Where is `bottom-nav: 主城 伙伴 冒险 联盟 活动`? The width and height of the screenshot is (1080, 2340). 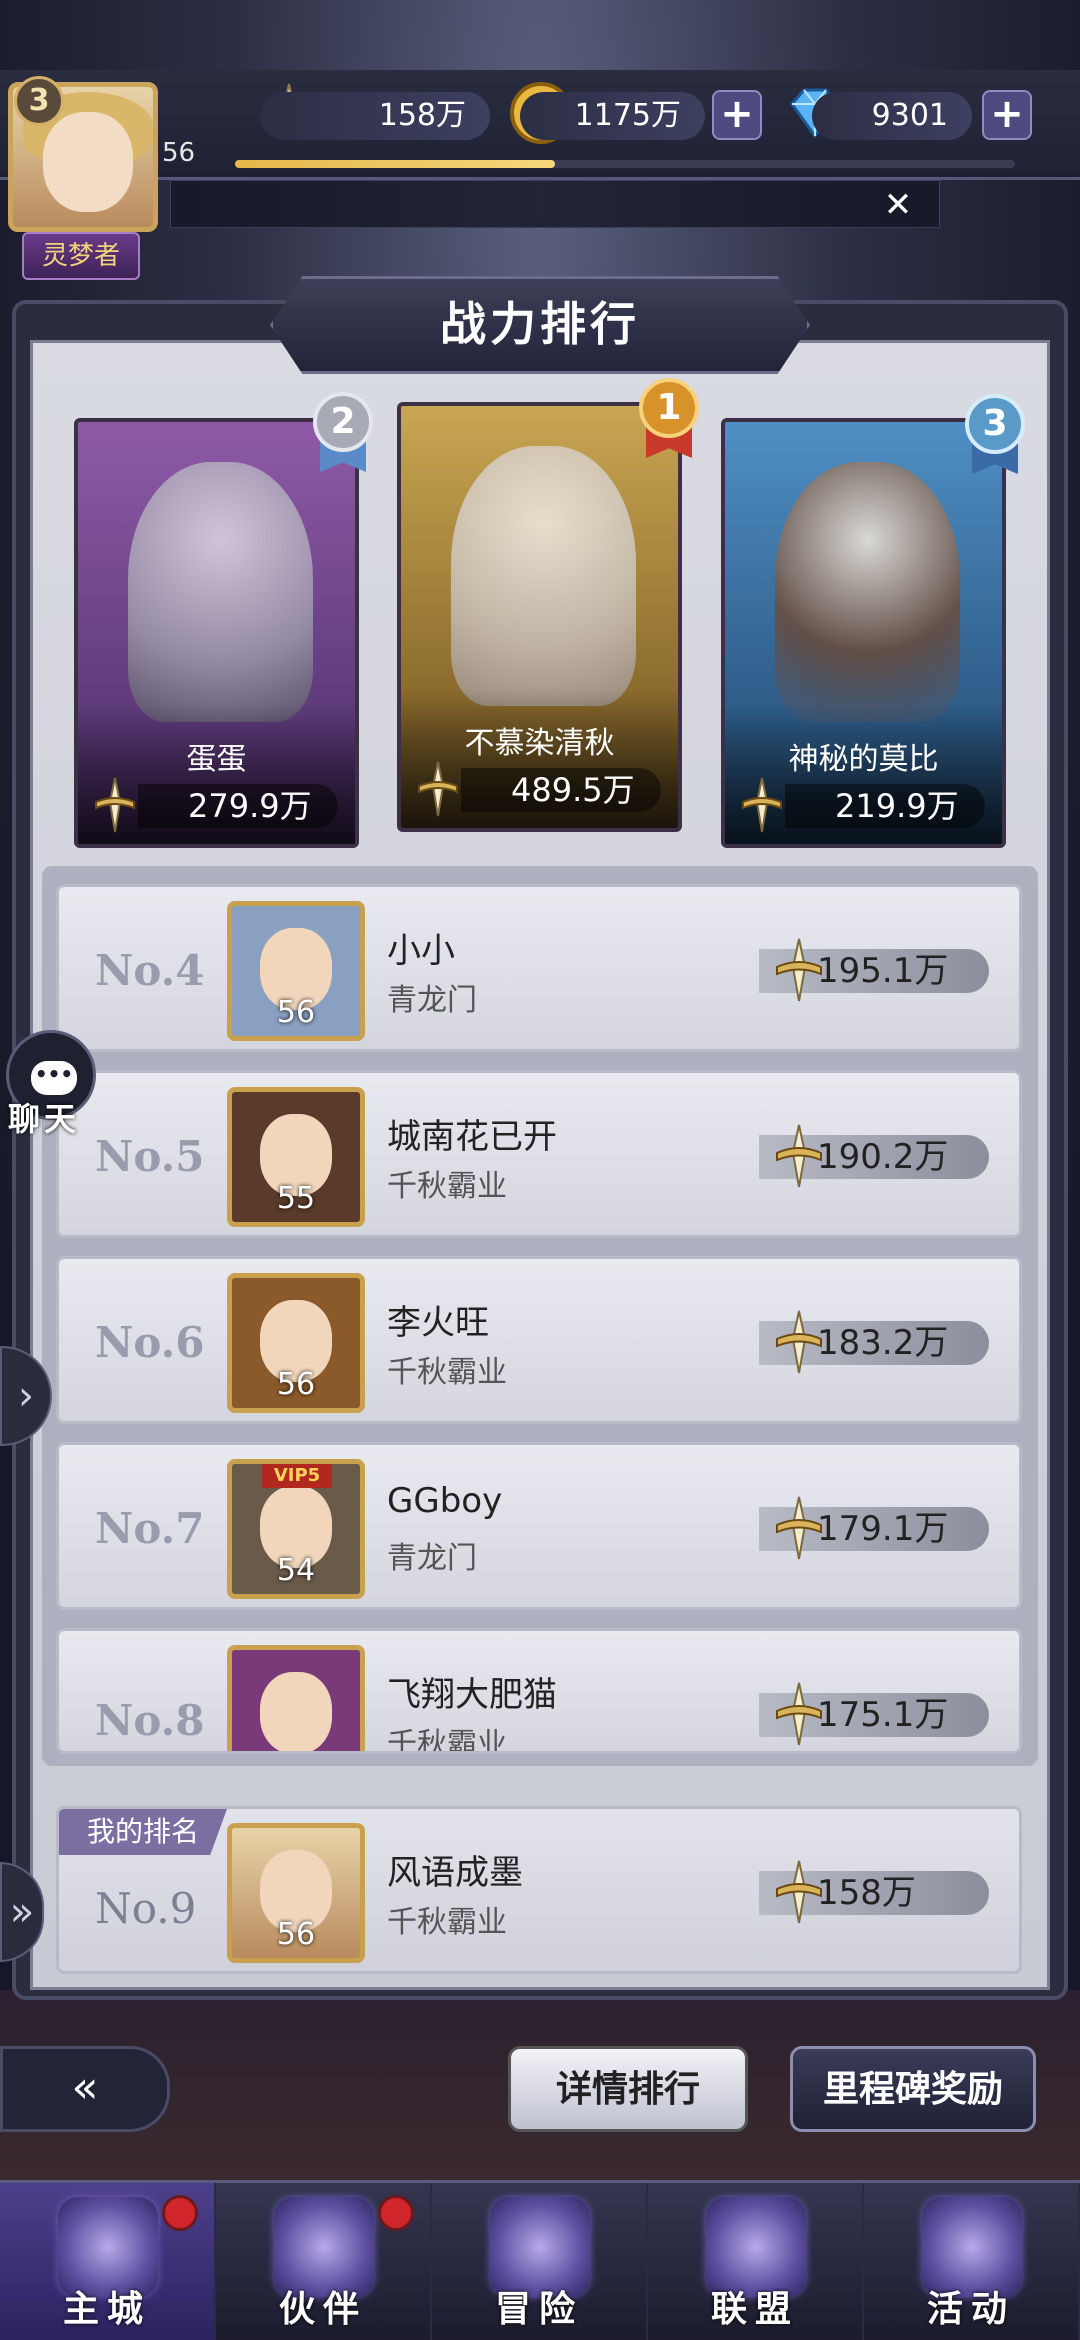 bottom-nav: 主城 伙伴 冒险 联盟 活动 is located at coordinates (540, 2260).